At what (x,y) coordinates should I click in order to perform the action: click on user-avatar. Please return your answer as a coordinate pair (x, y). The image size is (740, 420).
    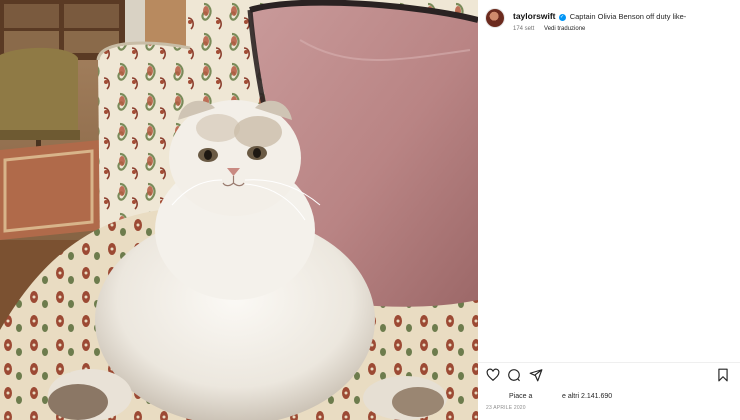
    Looking at the image, I should click on (495, 18).